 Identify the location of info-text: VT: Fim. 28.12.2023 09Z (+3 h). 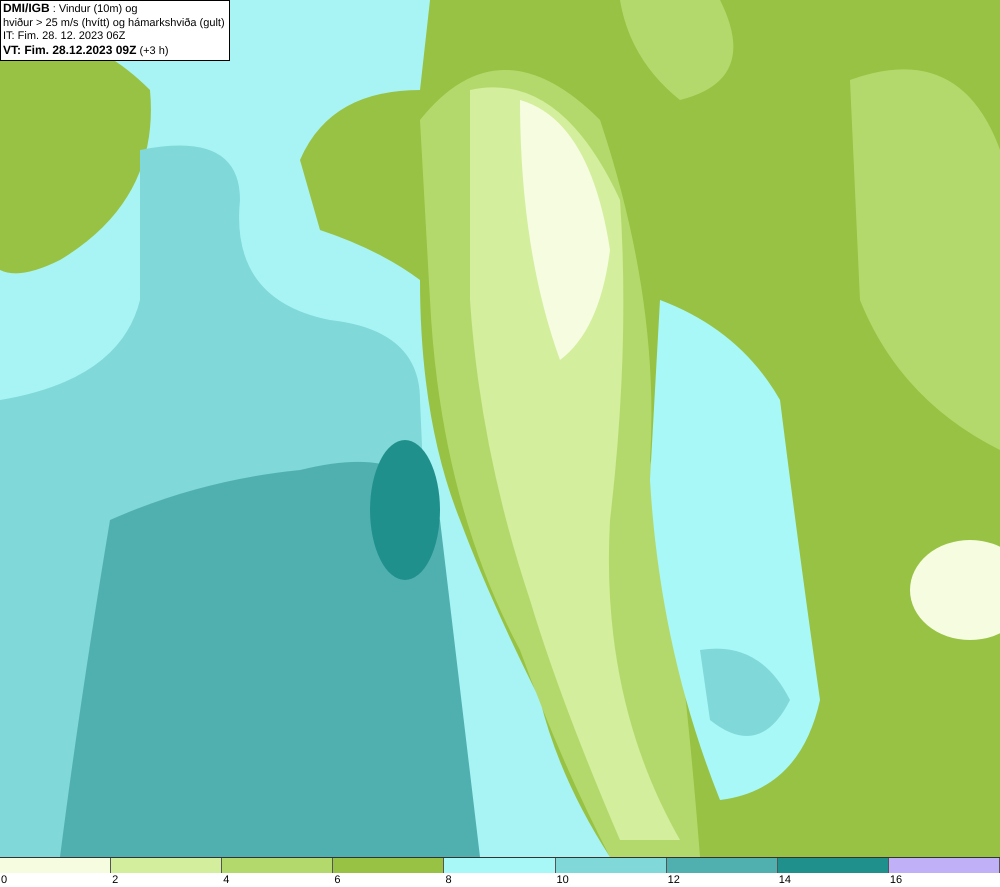
(86, 51).